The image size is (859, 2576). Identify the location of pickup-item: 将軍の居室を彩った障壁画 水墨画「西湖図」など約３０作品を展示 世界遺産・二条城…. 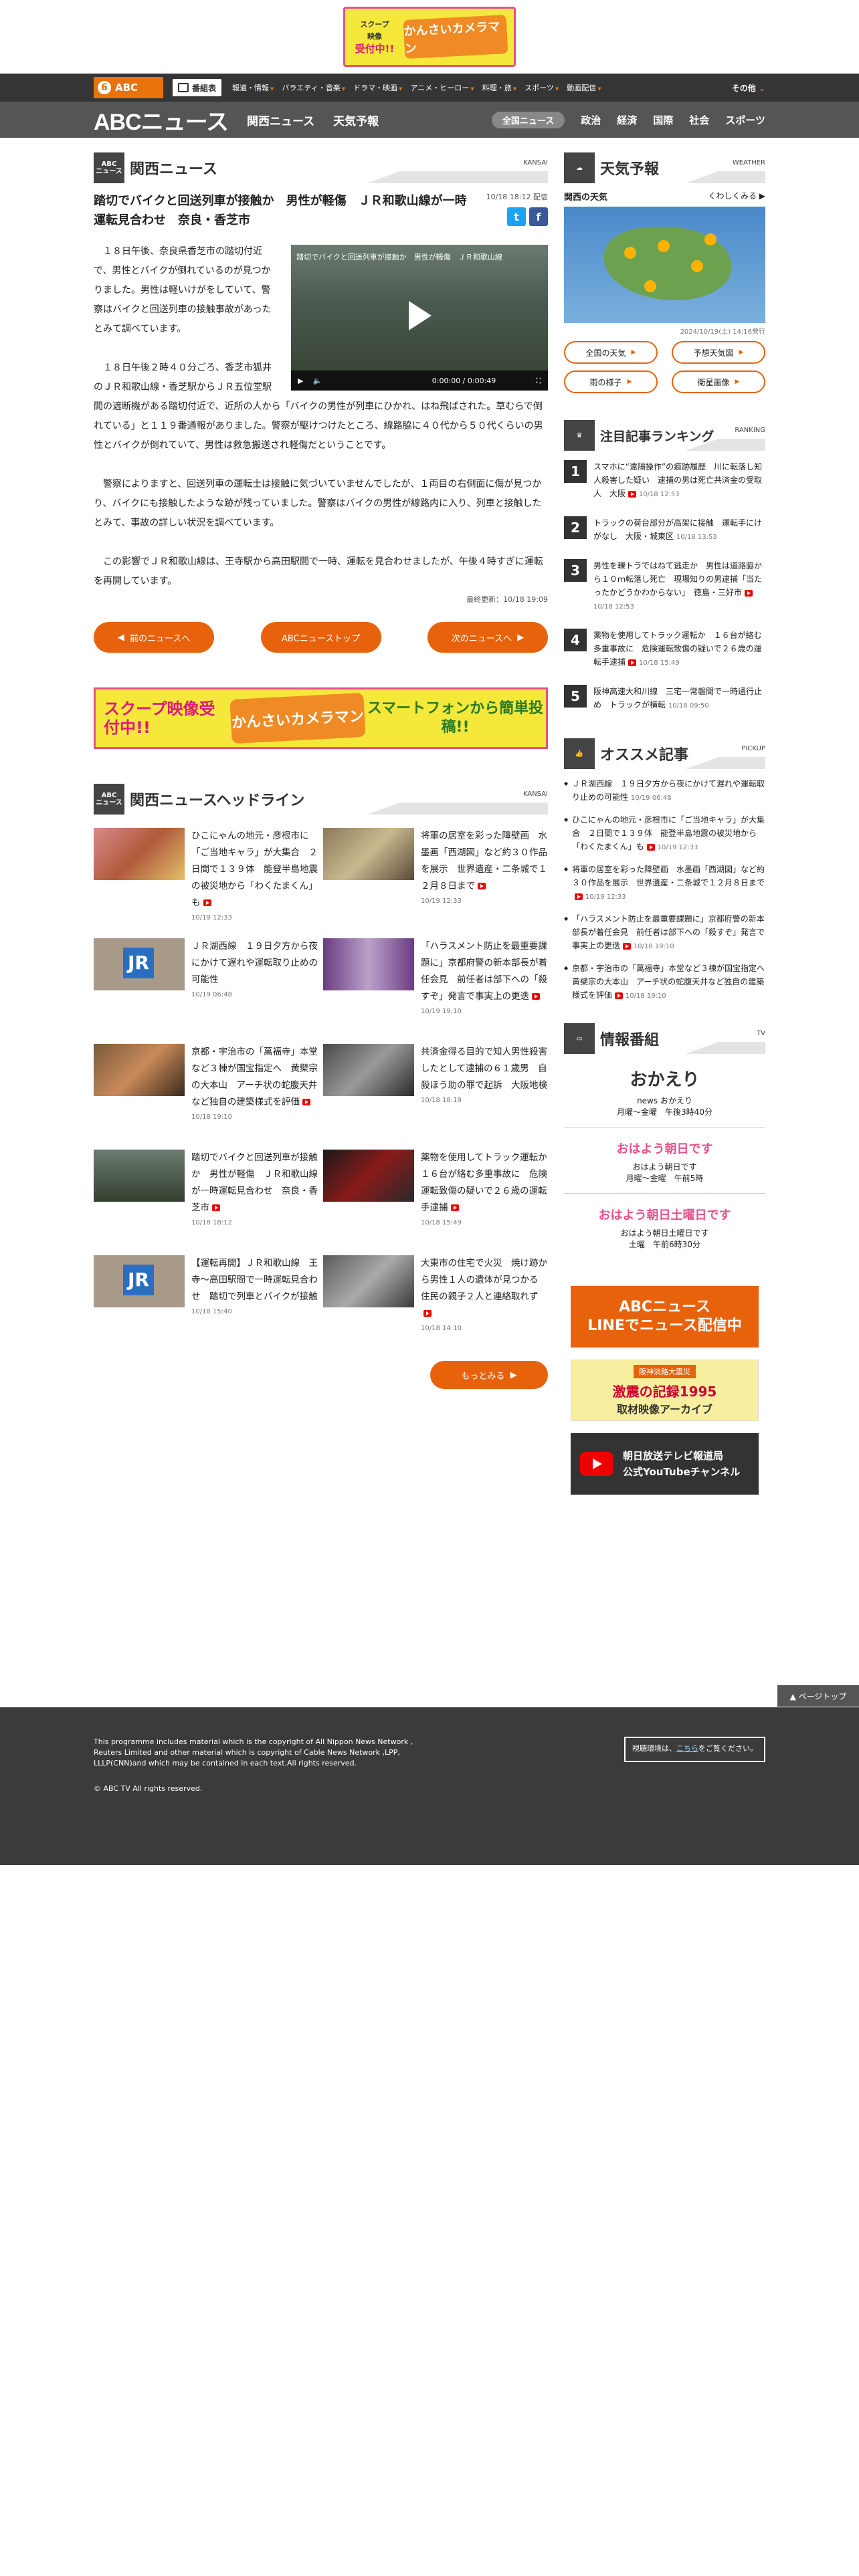
(664, 883).